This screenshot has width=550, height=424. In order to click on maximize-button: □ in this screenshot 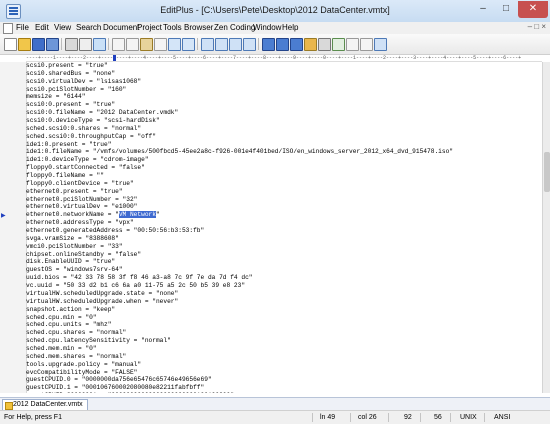, I will do `click(506, 9)`.